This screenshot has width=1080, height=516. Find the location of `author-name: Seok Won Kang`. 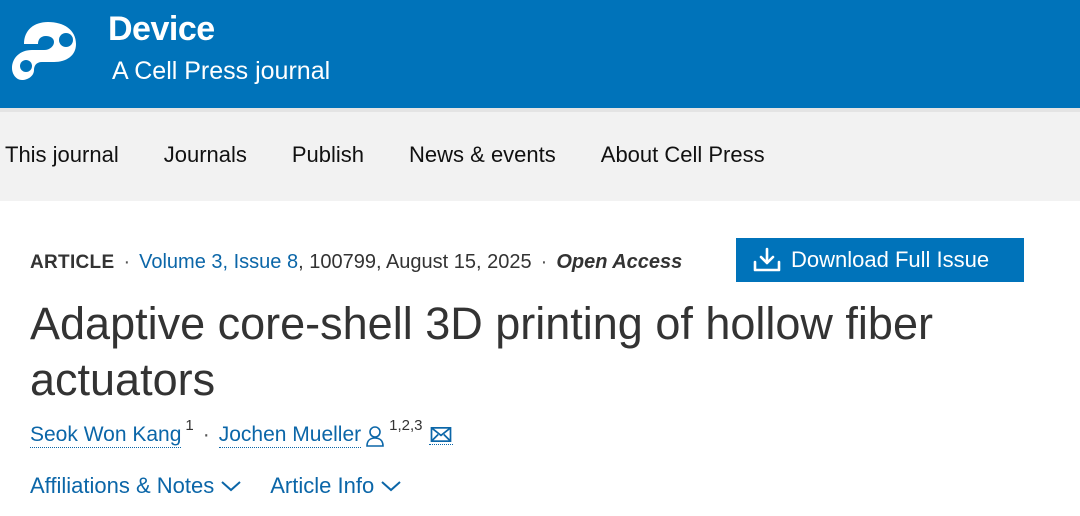

author-name: Seok Won Kang is located at coordinates (106, 435).